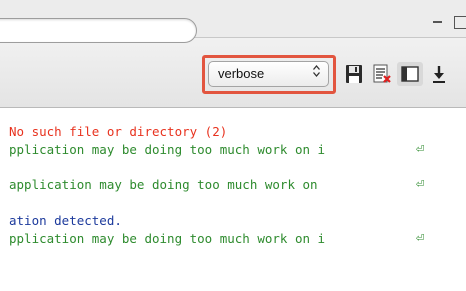 This screenshot has height=291, width=466. Describe the element at coordinates (268, 74) in the screenshot. I see `log-level-select: verbose` at that location.